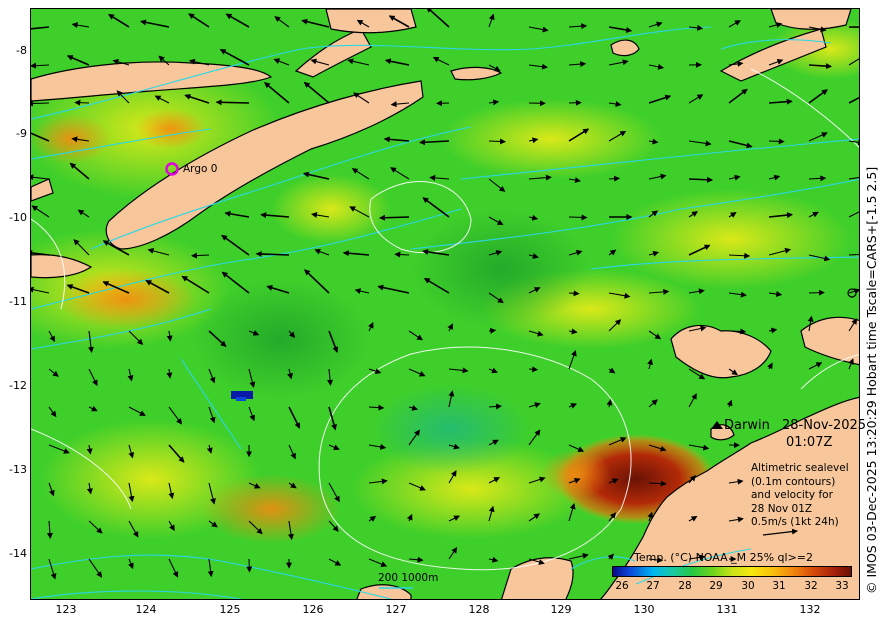 The width and height of the screenshot is (880, 630). Describe the element at coordinates (732, 571) in the screenshot. I see `temperature-colorbar` at that location.